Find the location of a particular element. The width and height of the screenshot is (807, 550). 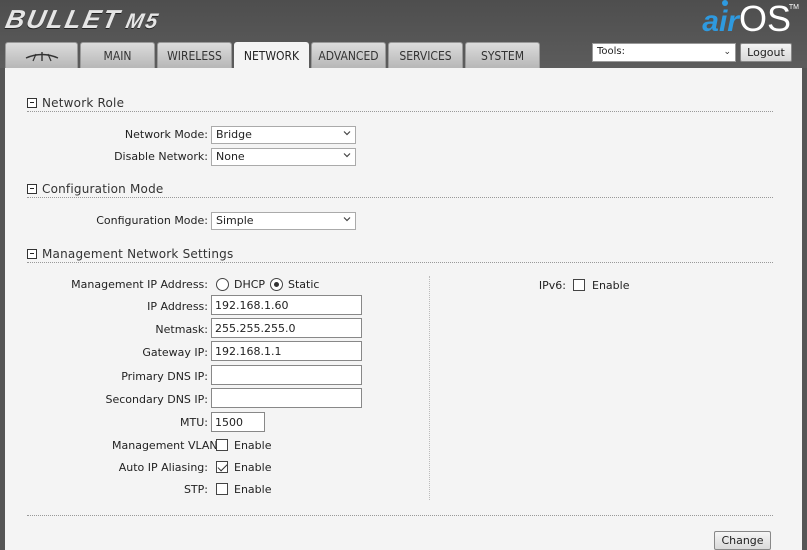

tab-system: SYSTEM is located at coordinates (502, 55).